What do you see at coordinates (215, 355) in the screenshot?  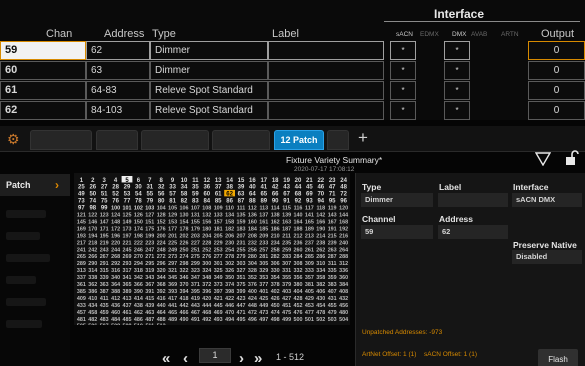 I see `page-number-field: 1` at bounding box center [215, 355].